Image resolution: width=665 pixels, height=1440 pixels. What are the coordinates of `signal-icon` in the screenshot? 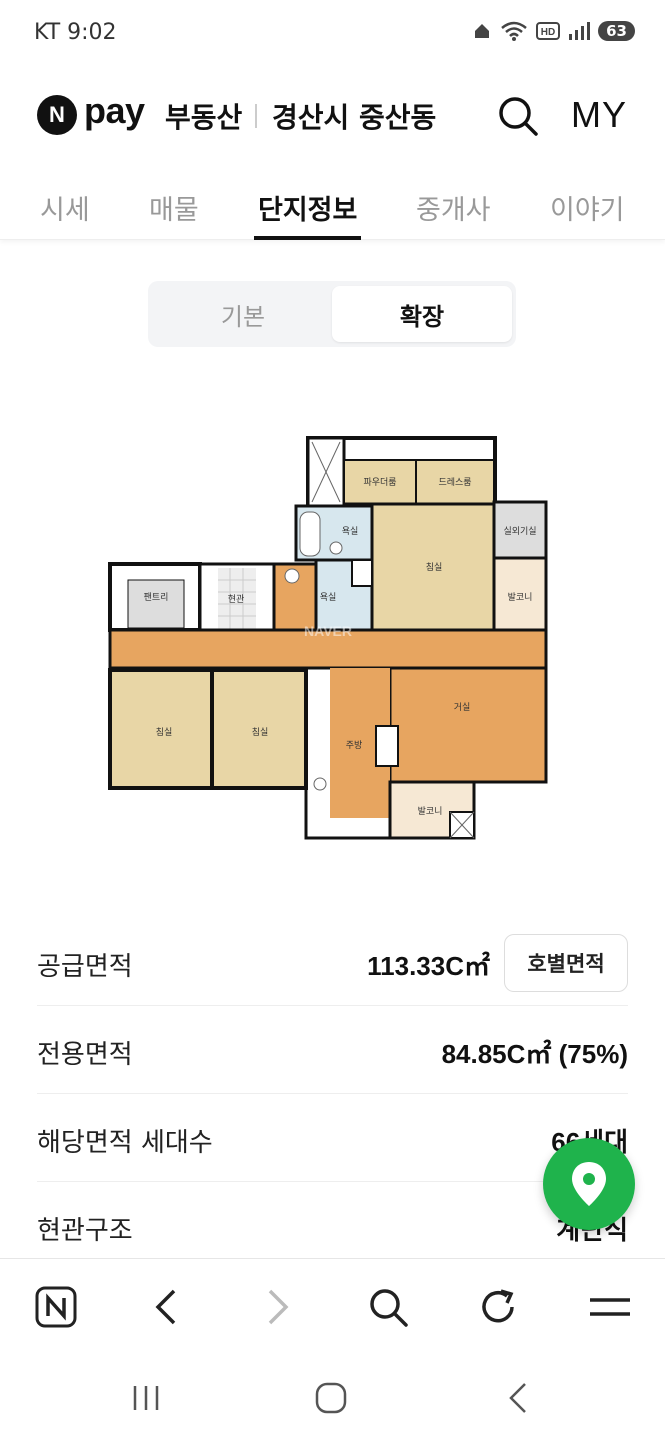 It's located at (580, 31).